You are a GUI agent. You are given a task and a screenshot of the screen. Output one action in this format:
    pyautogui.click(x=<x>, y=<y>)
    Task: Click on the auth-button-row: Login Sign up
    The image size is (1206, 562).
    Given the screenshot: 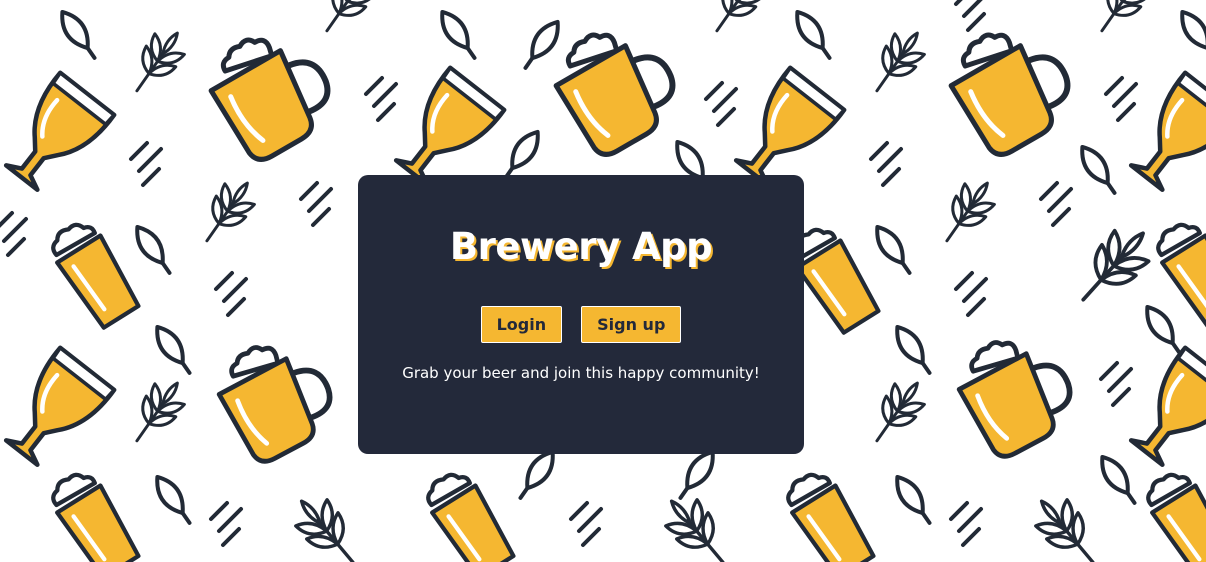 What is the action you would take?
    pyautogui.click(x=581, y=324)
    